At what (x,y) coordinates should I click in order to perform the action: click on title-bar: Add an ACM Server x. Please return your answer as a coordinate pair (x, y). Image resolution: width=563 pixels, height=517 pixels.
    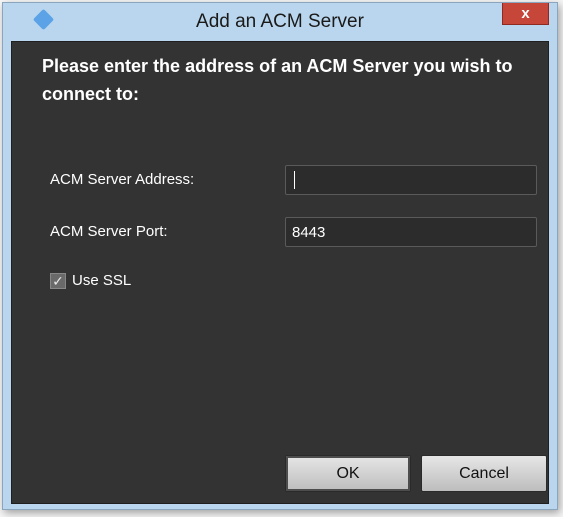
    Looking at the image, I should click on (280, 21).